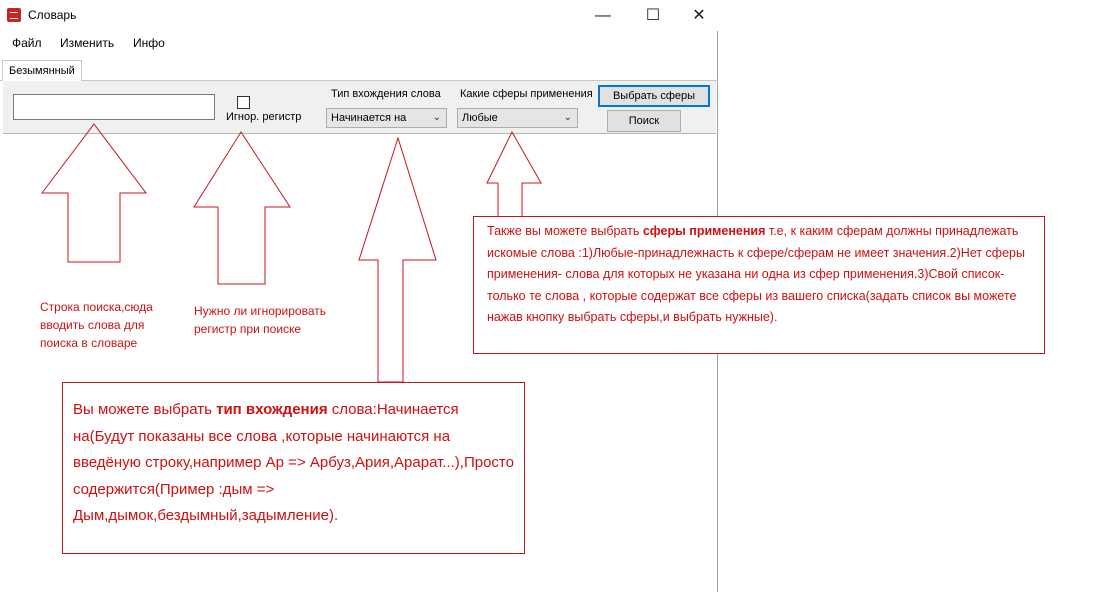 The width and height of the screenshot is (1102, 592). I want to click on spheres-annotation-text-1: Также вы можете выбрать, so click(565, 231).